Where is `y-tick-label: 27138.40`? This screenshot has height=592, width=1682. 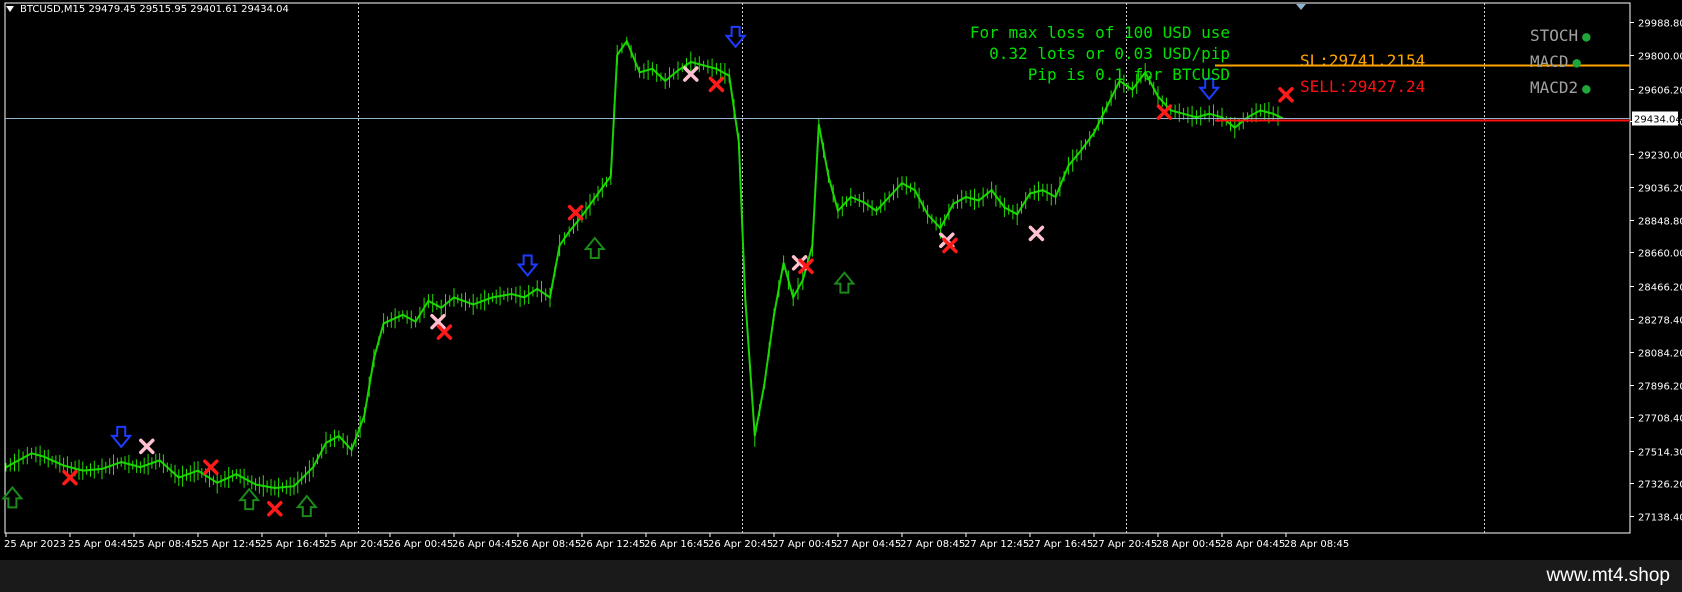
y-tick-label: 27138.40 is located at coordinates (1660, 518).